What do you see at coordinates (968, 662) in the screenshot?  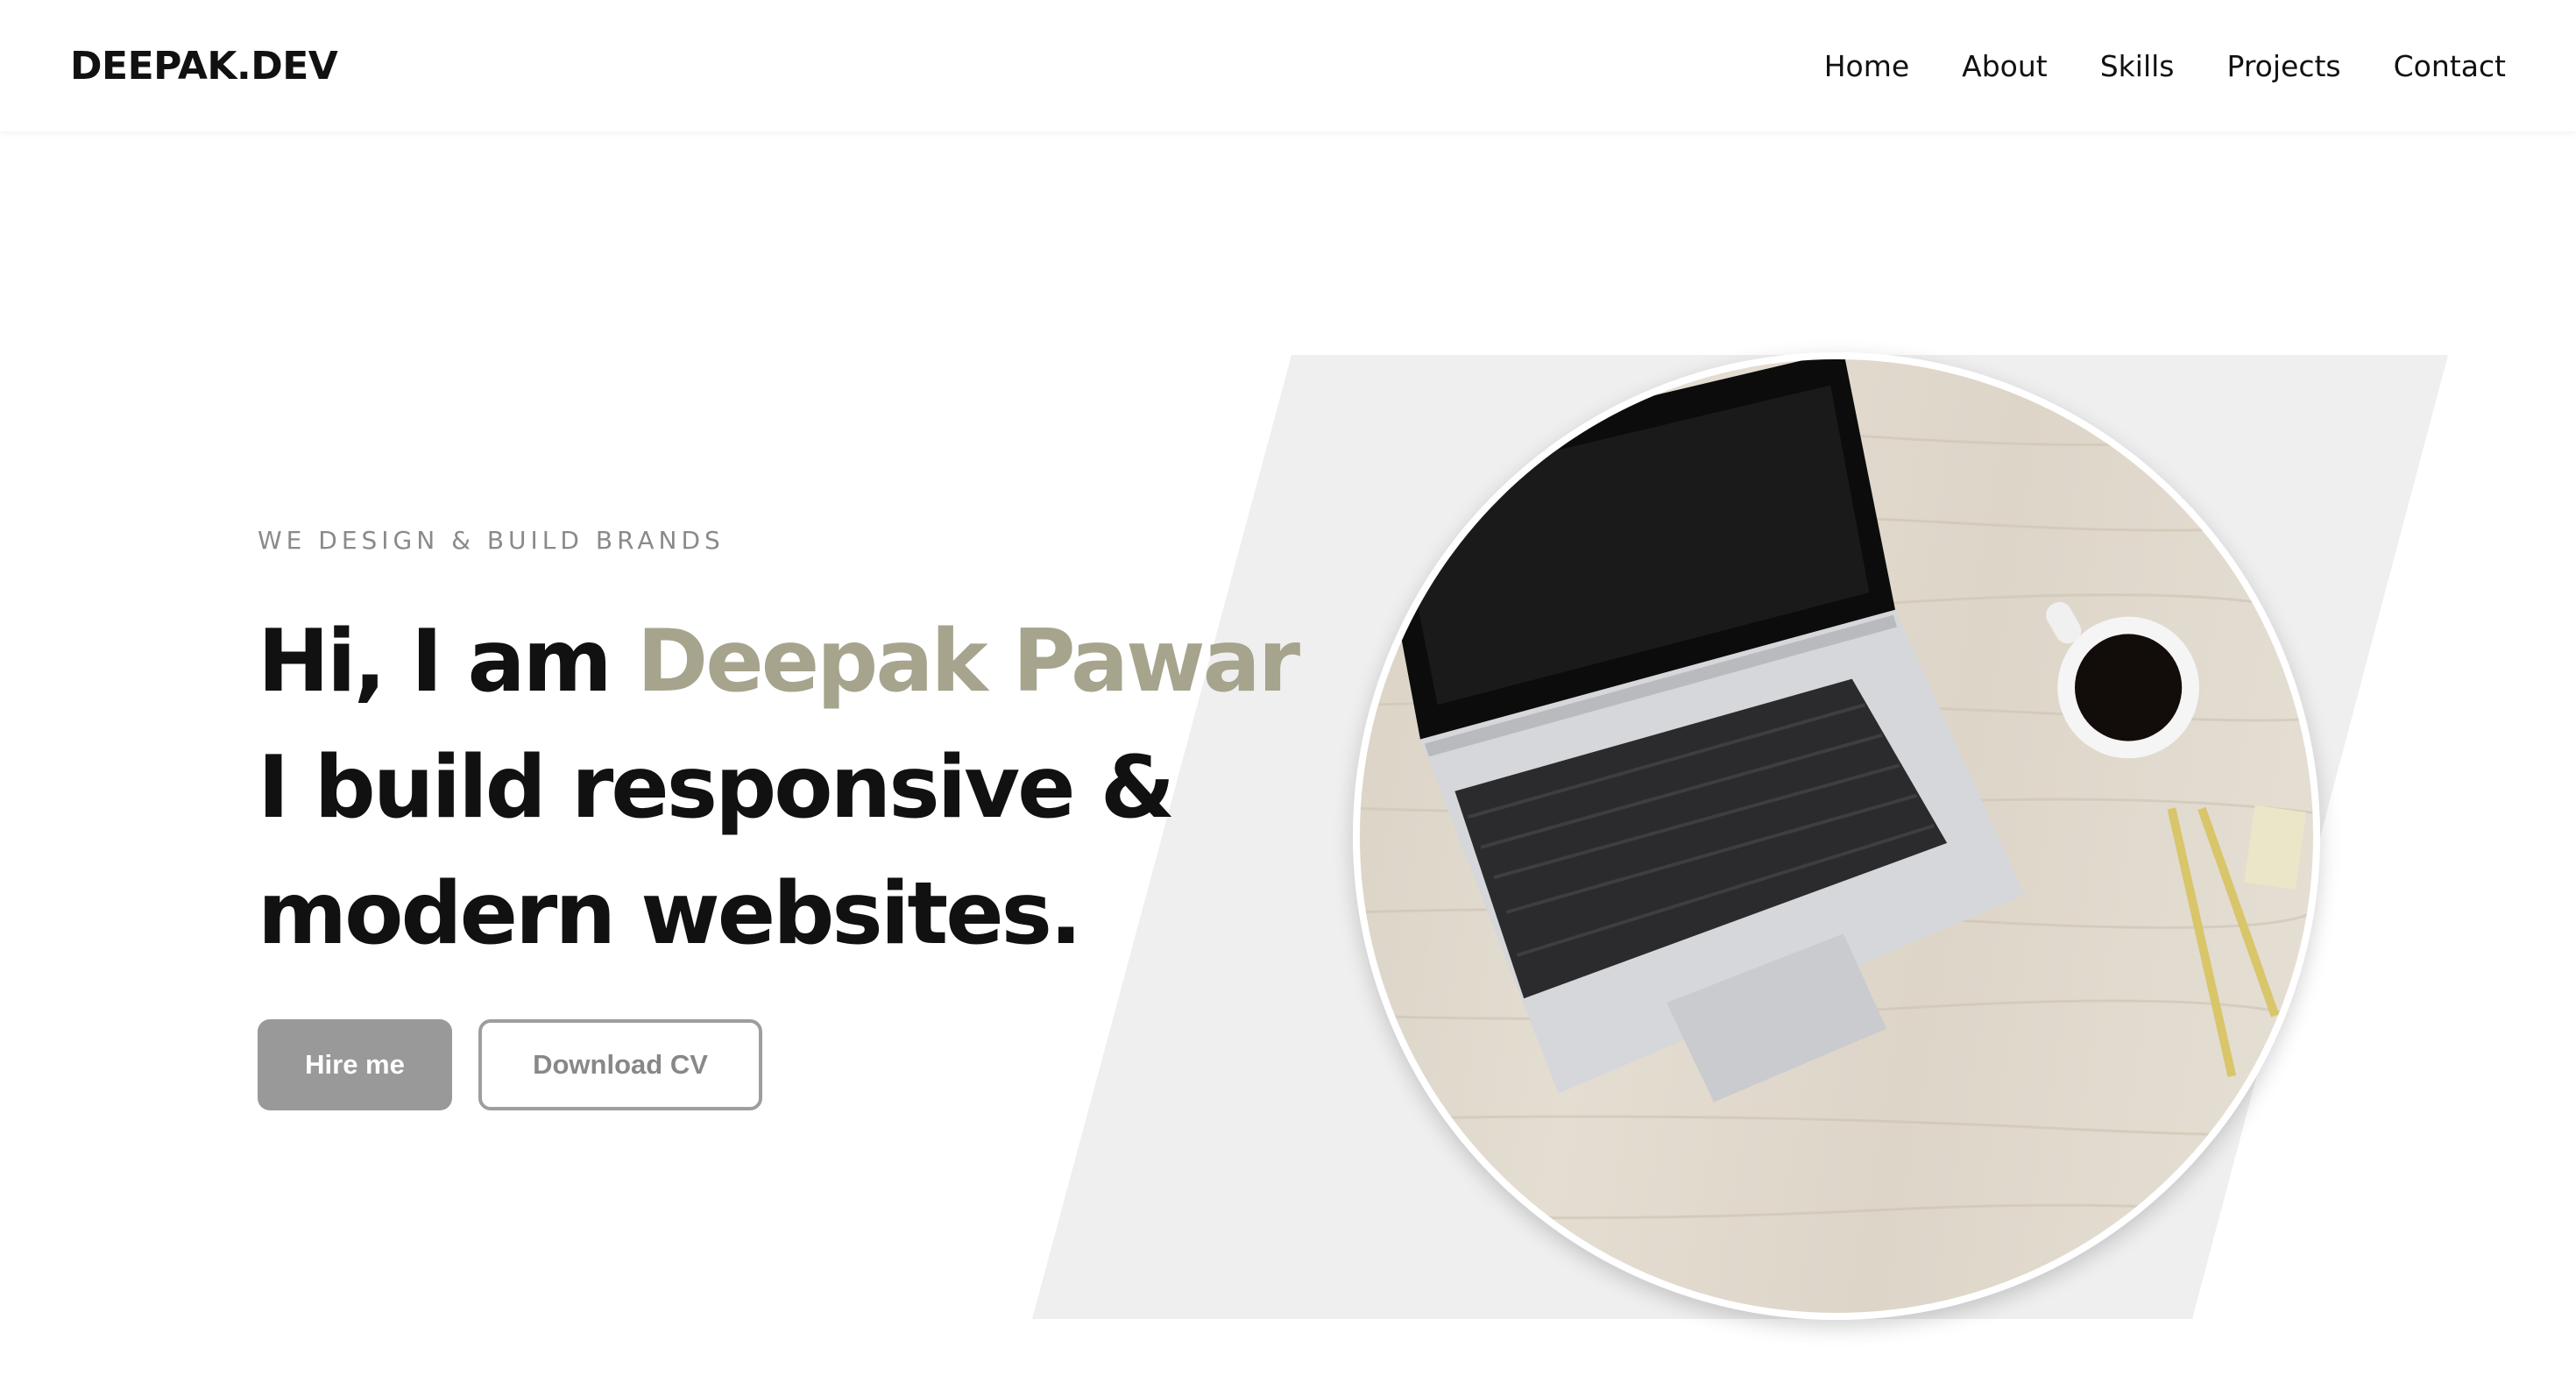 I see `headline-name: Deepak Pawar` at bounding box center [968, 662].